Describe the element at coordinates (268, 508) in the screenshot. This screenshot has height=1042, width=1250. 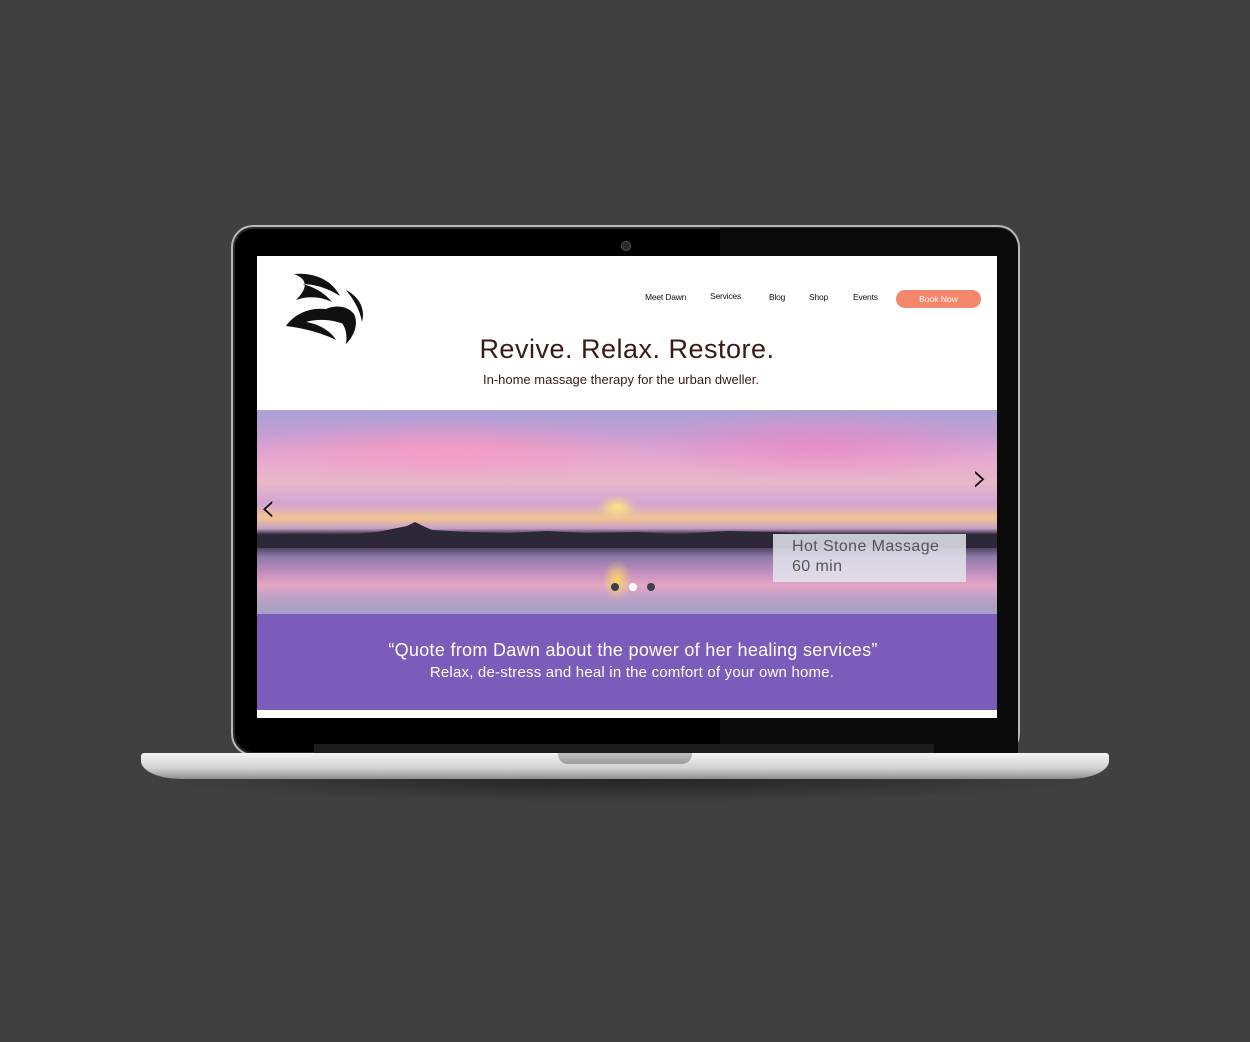
I see `prev-slide-button: ‹` at that location.